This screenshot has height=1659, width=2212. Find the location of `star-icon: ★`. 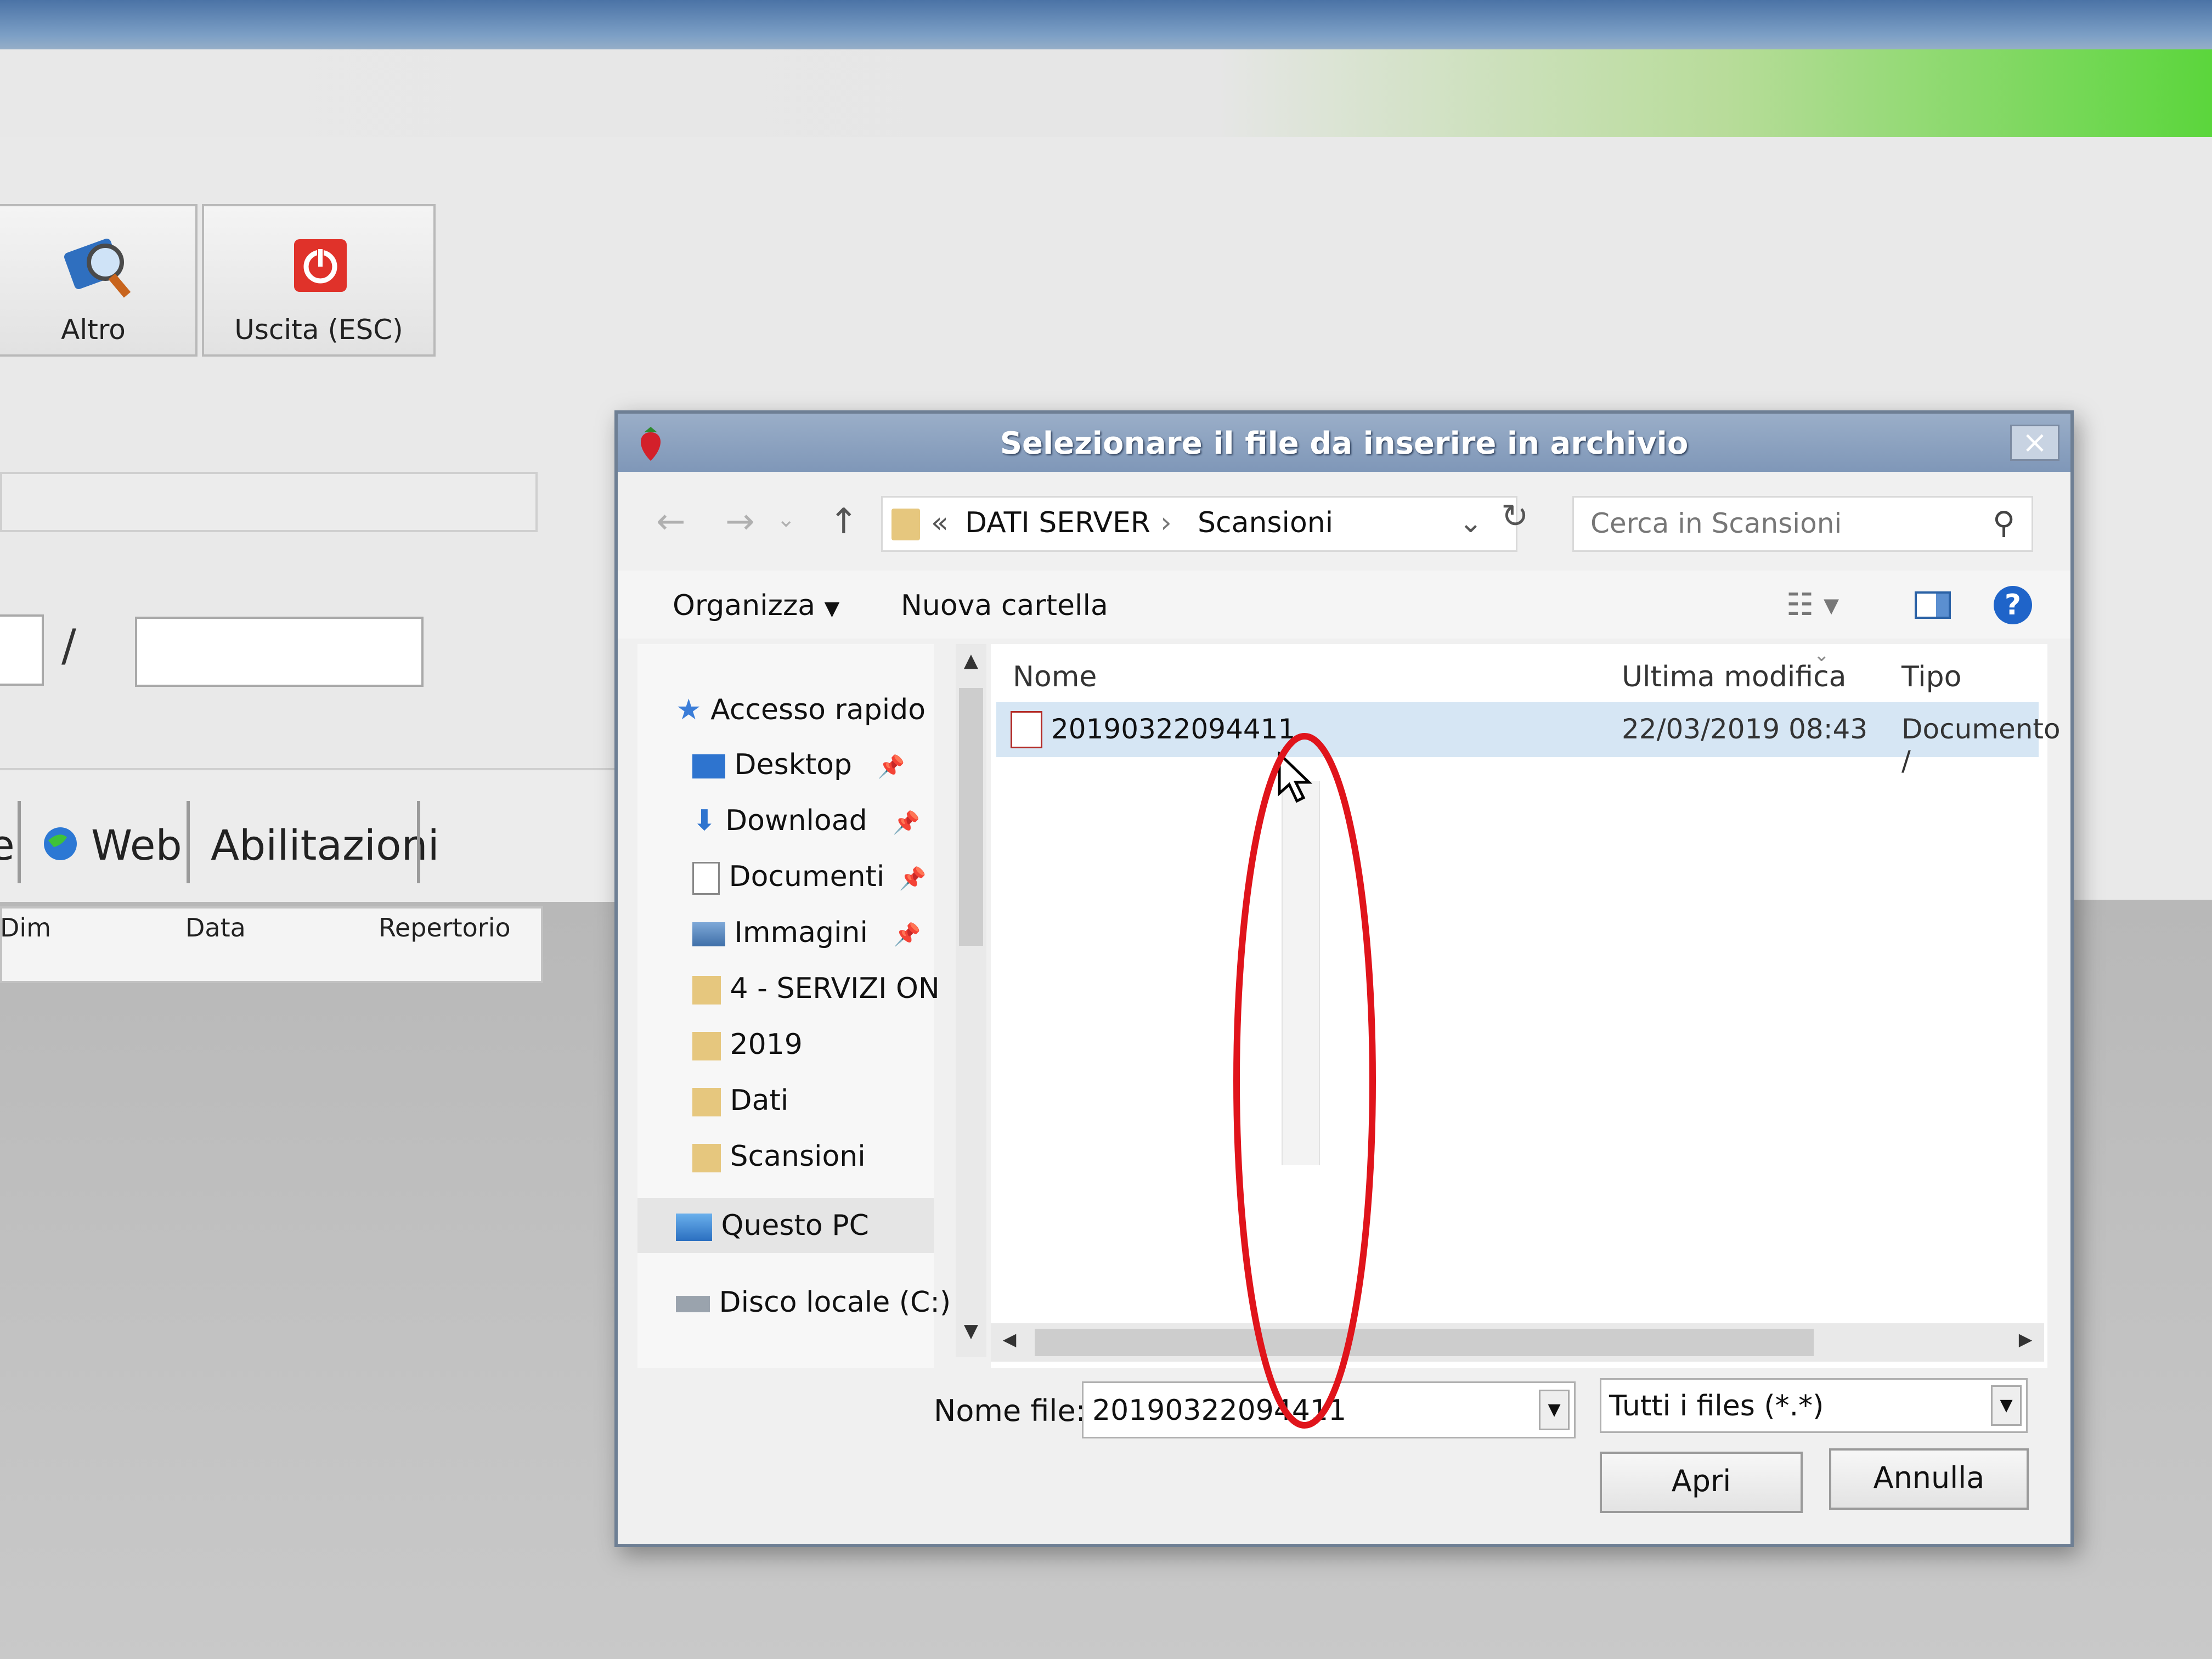

star-icon: ★ is located at coordinates (689, 709).